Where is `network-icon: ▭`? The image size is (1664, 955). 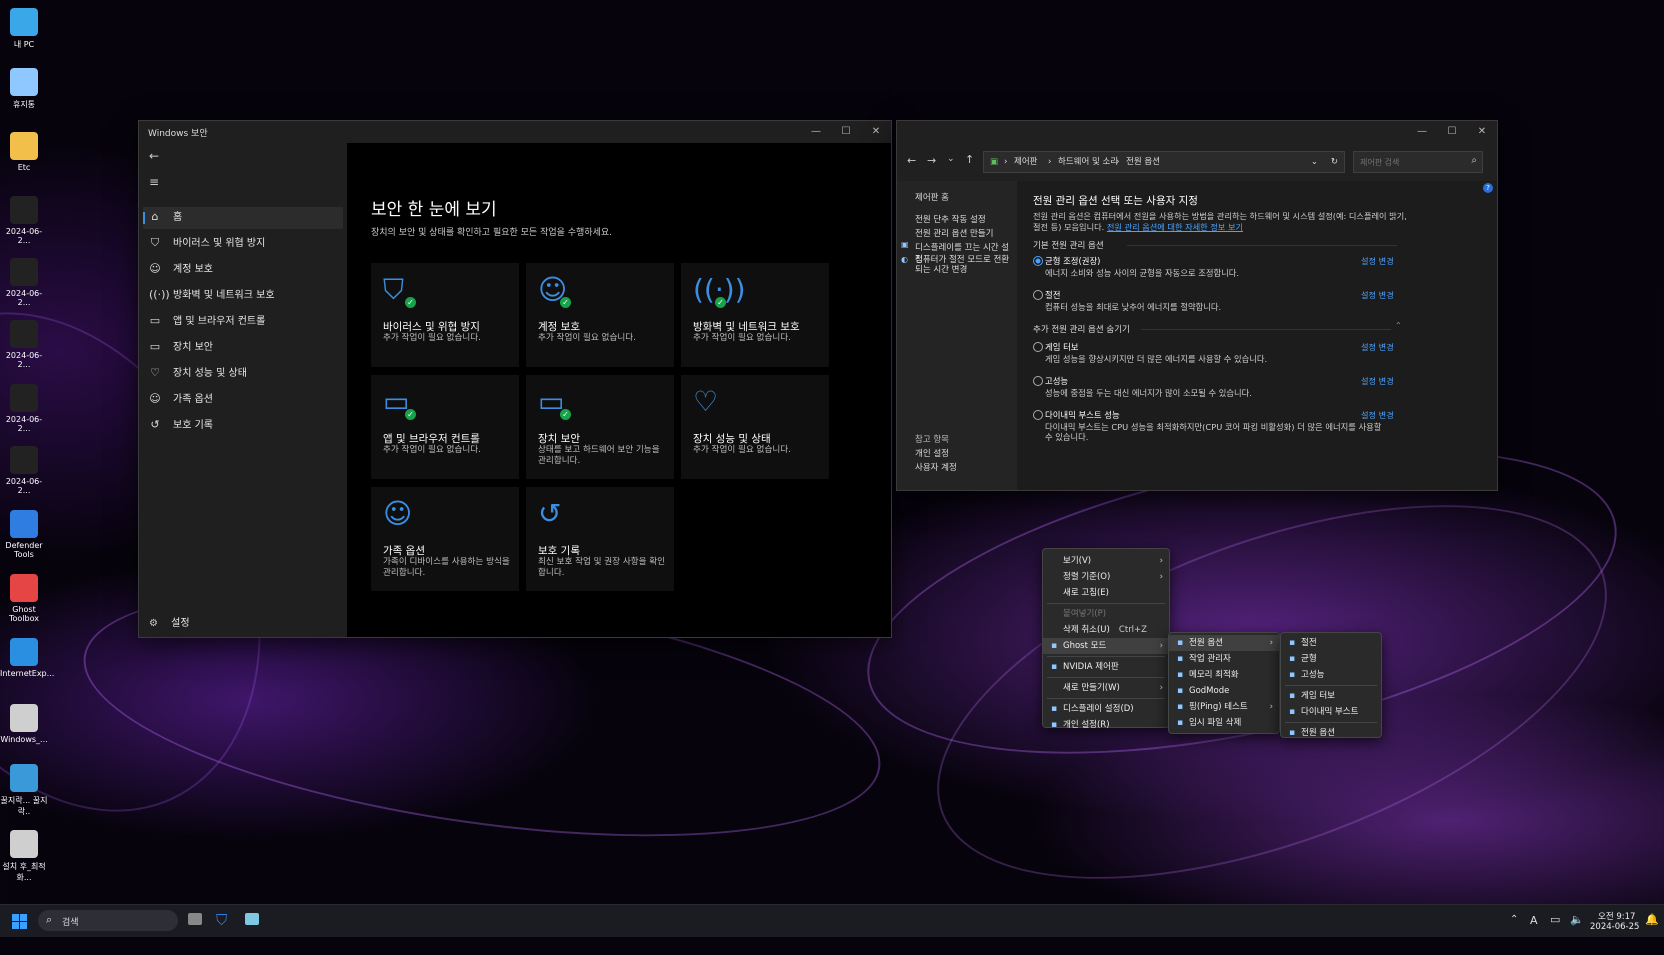 network-icon: ▭ is located at coordinates (1555, 919).